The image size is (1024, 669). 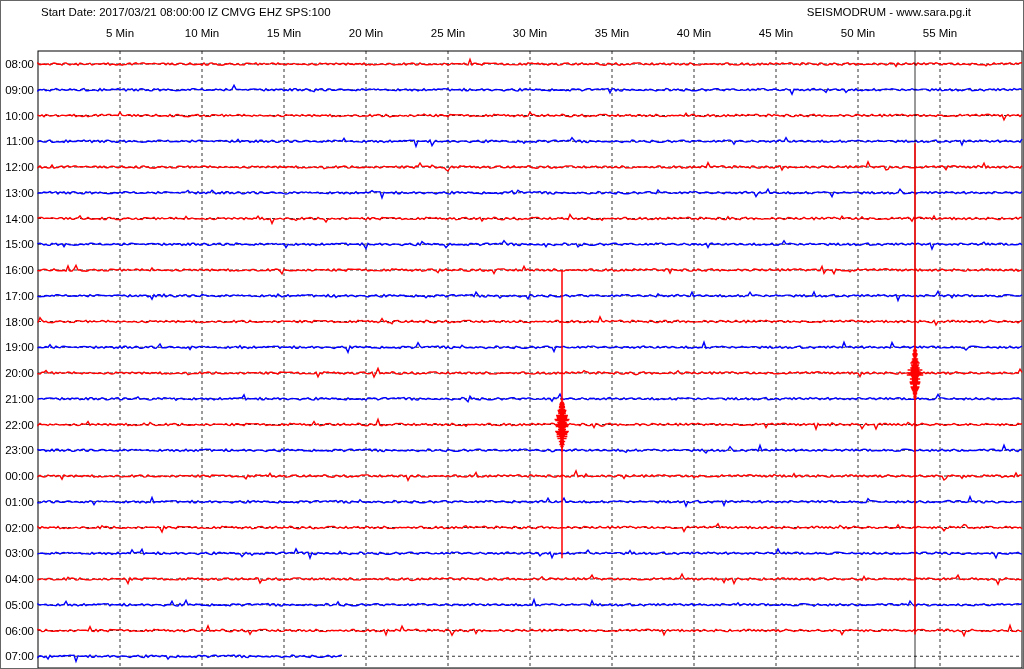 What do you see at coordinates (202, 33) in the screenshot?
I see `minute-label: 10 Min` at bounding box center [202, 33].